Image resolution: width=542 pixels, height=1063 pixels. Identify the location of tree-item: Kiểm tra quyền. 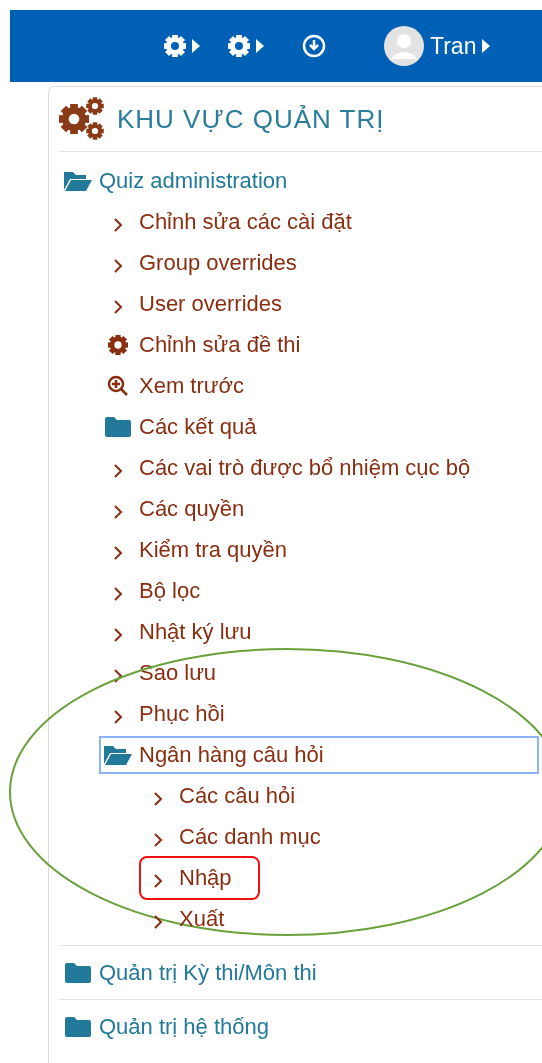
(196, 549).